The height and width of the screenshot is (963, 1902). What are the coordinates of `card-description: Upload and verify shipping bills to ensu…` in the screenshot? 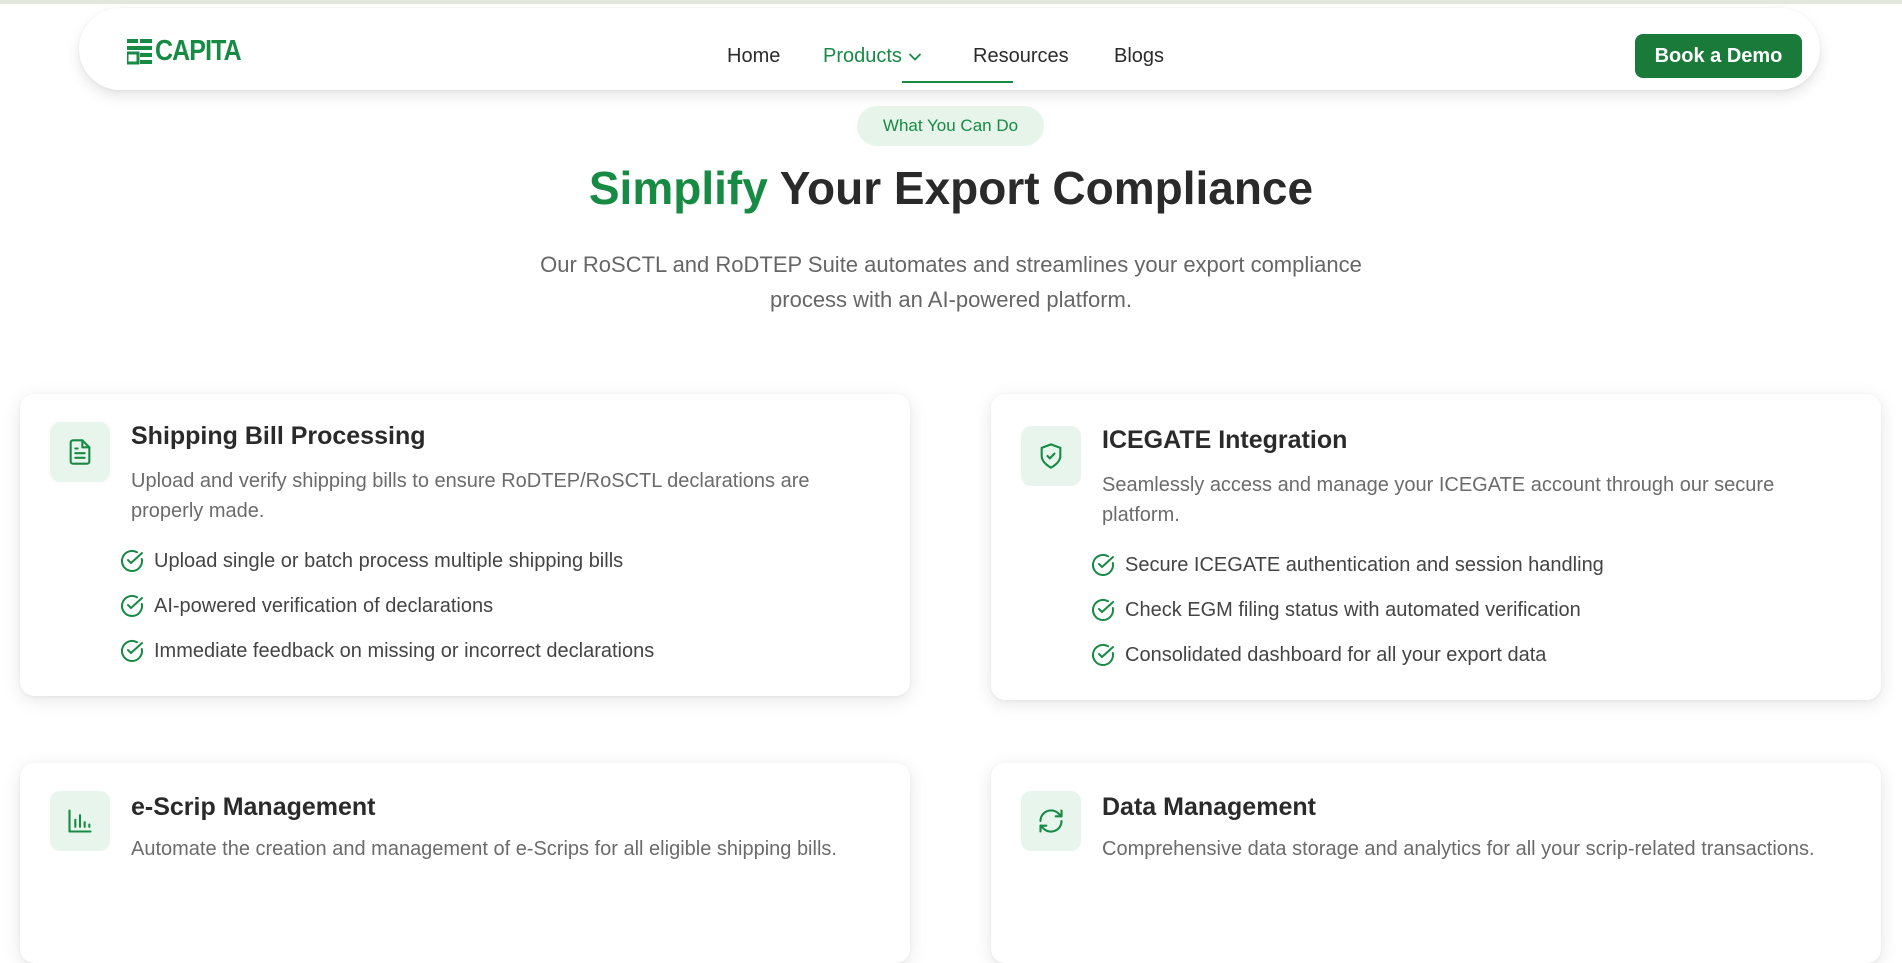 It's located at (470, 496).